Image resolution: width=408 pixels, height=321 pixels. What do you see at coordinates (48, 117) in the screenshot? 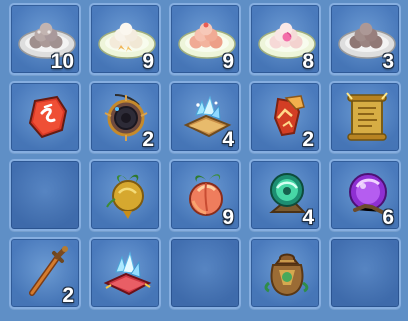
I see `red-rune-stone-icon` at bounding box center [48, 117].